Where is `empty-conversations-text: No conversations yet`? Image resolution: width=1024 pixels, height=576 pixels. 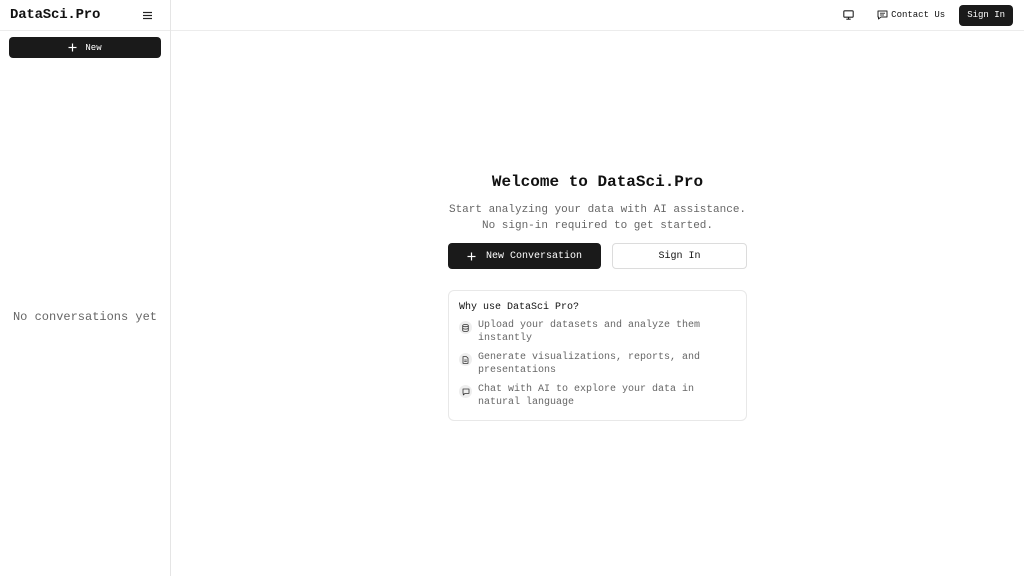
empty-conversations-text: No conversations yet is located at coordinates (85, 317).